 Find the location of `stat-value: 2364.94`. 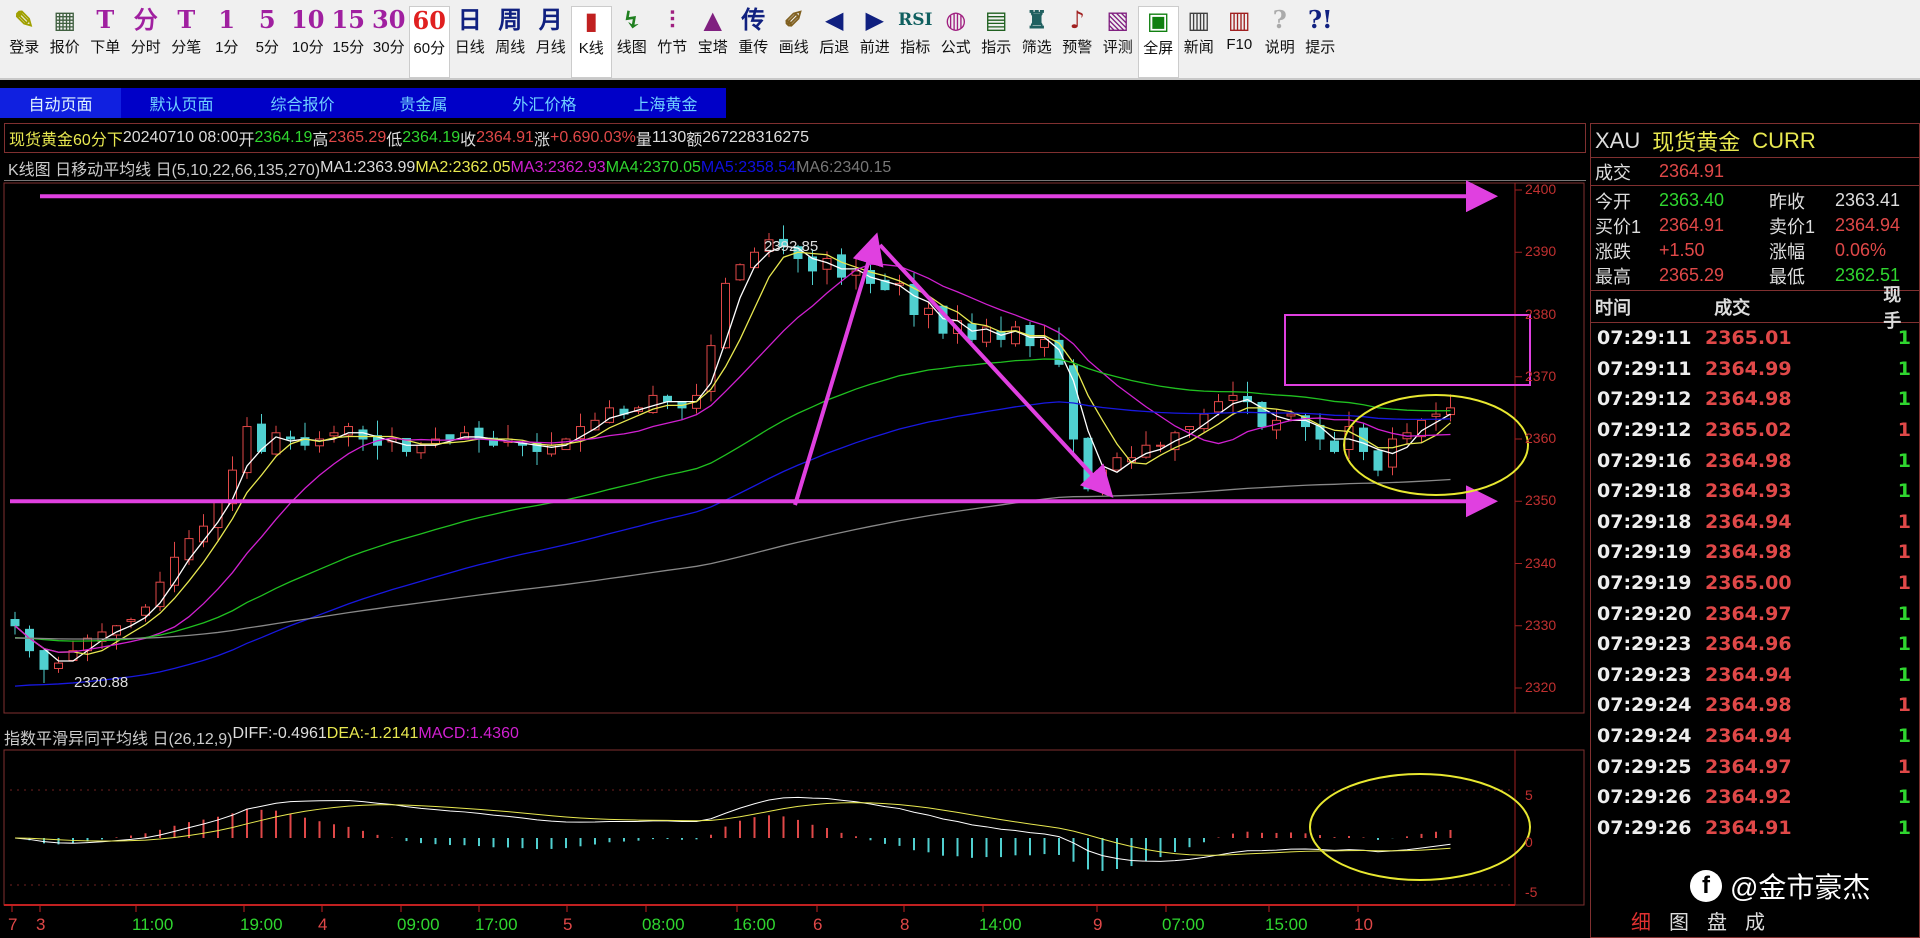

stat-value: 2364.94 is located at coordinates (1868, 225).